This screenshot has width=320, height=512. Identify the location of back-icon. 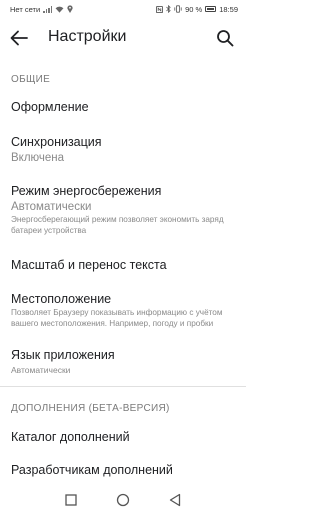
(175, 500).